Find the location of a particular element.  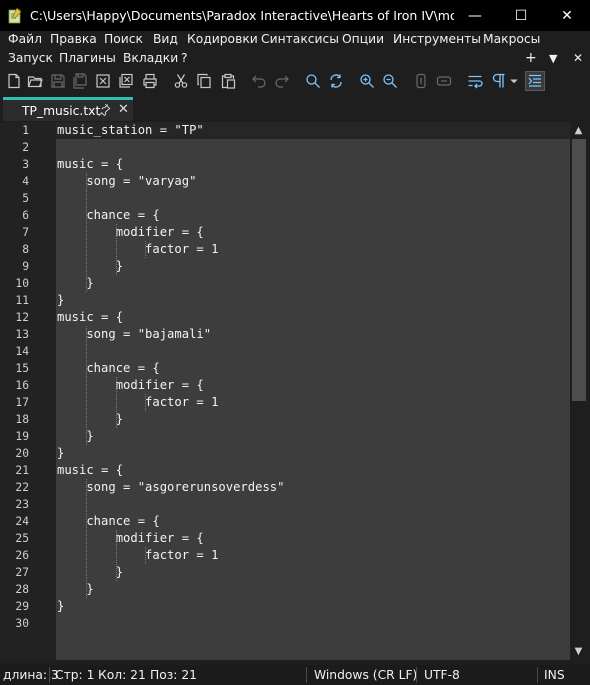

line-number: 21 is located at coordinates (22, 470).